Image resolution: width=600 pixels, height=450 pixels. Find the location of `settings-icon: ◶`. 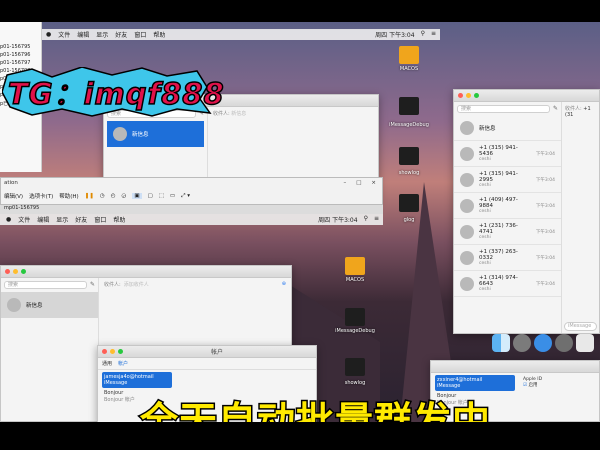

settings-icon: ◶ is located at coordinates (124, 196).